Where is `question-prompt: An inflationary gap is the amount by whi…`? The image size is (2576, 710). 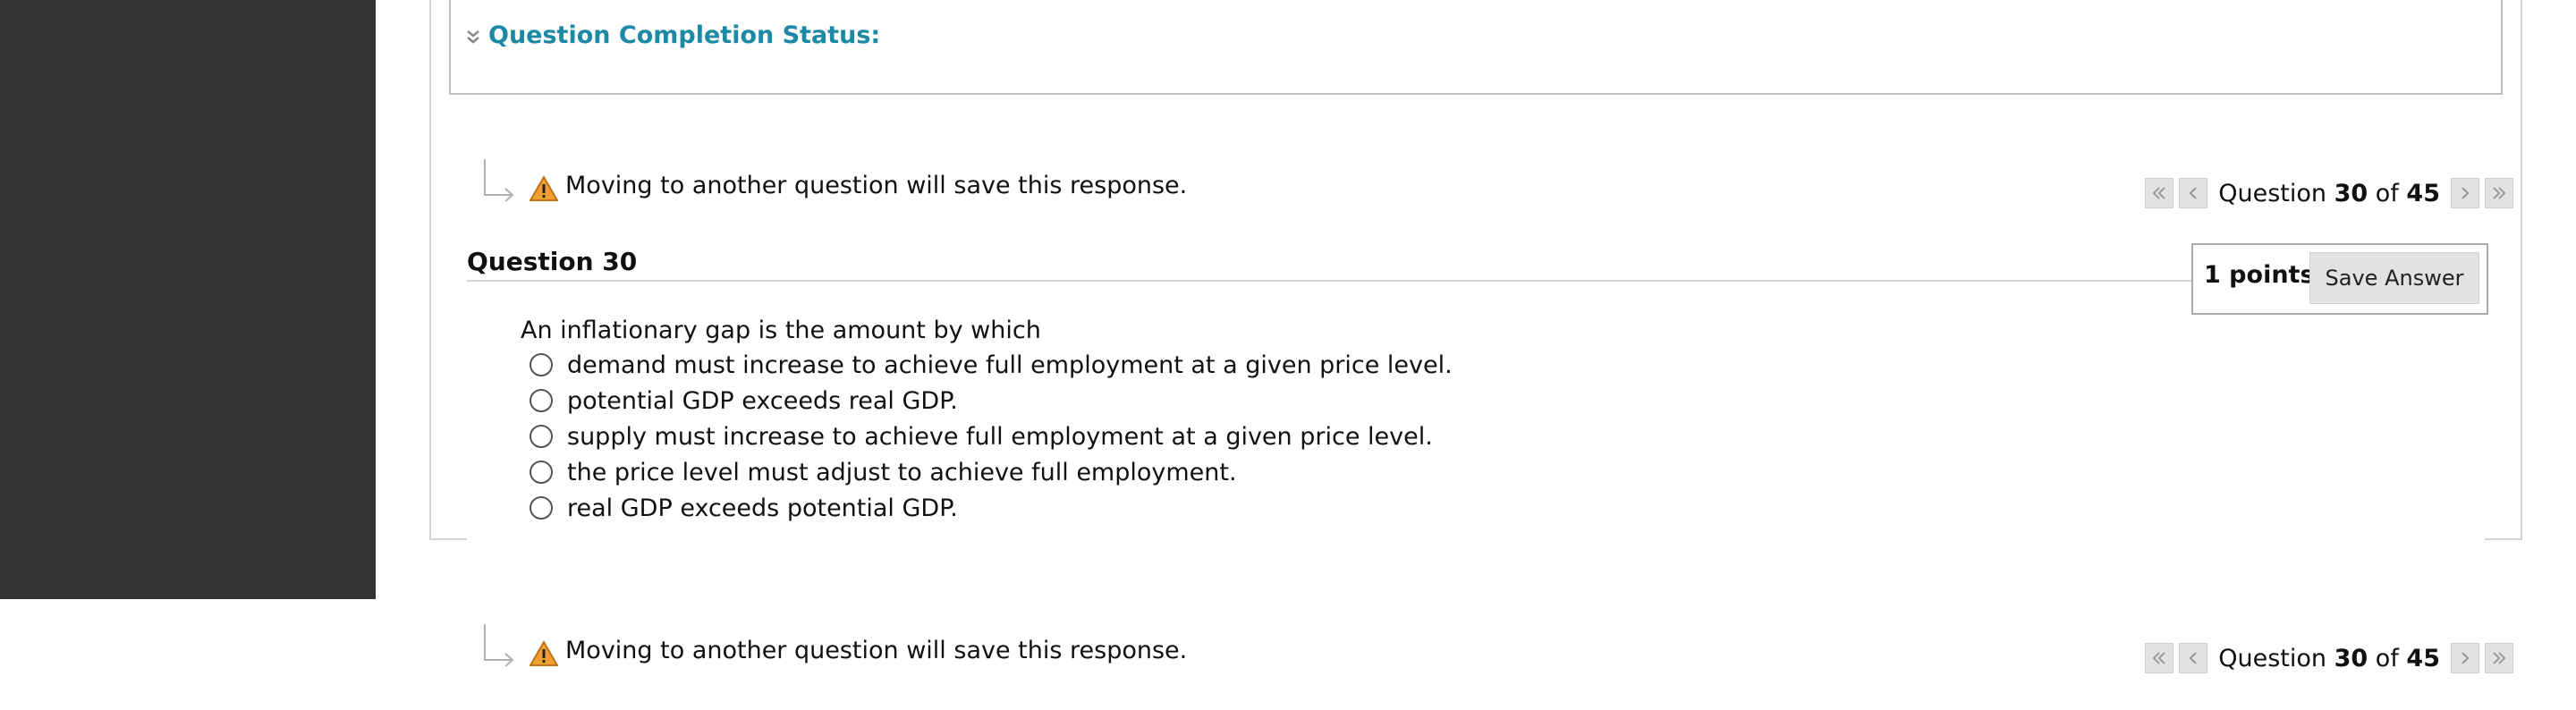 question-prompt: An inflationary gap is the amount by whi… is located at coordinates (781, 330).